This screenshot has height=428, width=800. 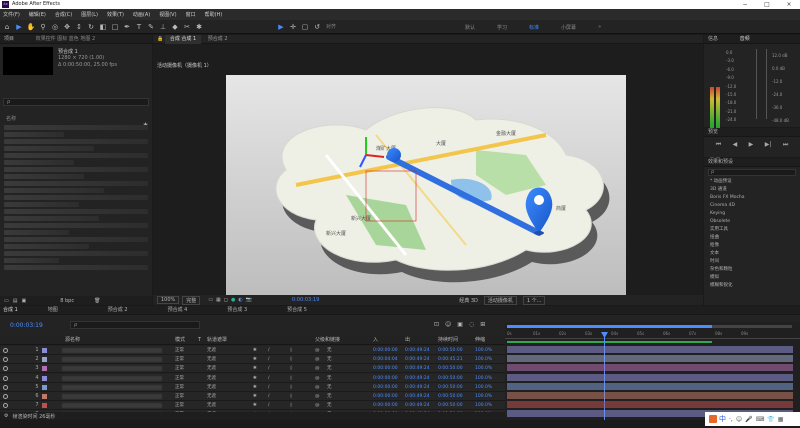 What do you see at coordinates (160, 39) in the screenshot?
I see `lock-icon: 🔒` at bounding box center [160, 39].